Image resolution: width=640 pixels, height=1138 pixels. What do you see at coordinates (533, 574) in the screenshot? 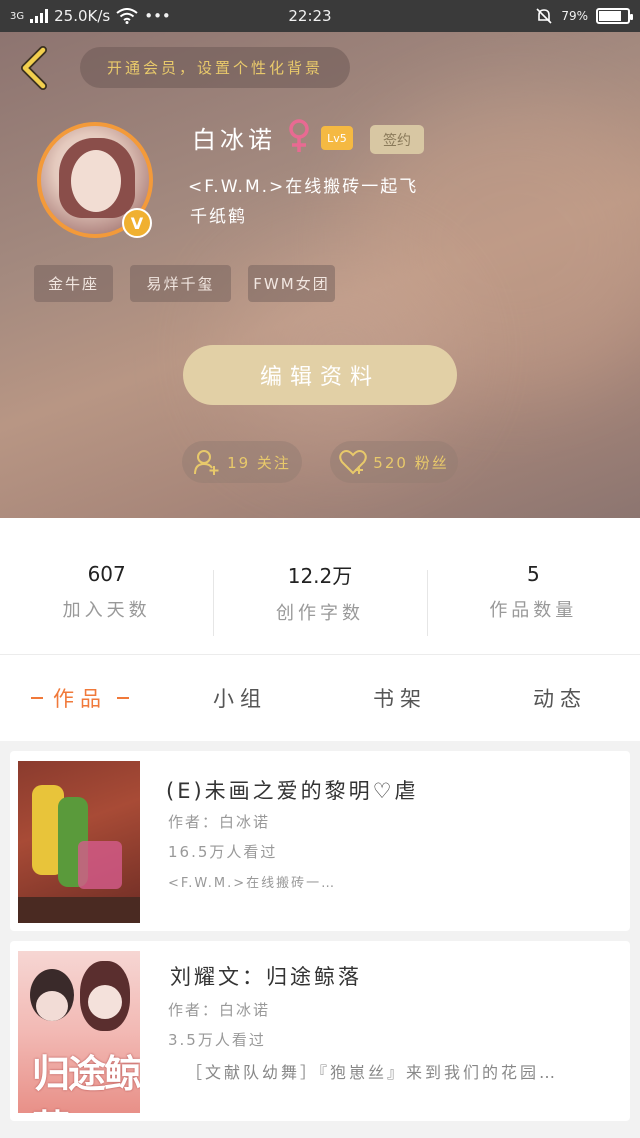
I see `stat-value: 5` at bounding box center [533, 574].